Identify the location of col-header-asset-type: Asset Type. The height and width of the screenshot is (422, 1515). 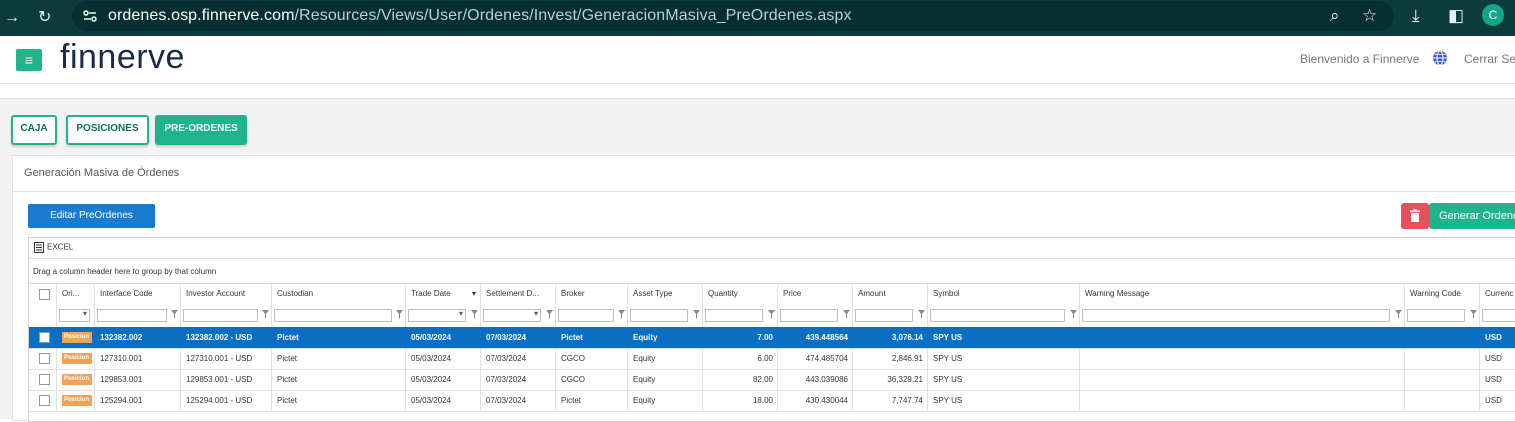
(665, 293).